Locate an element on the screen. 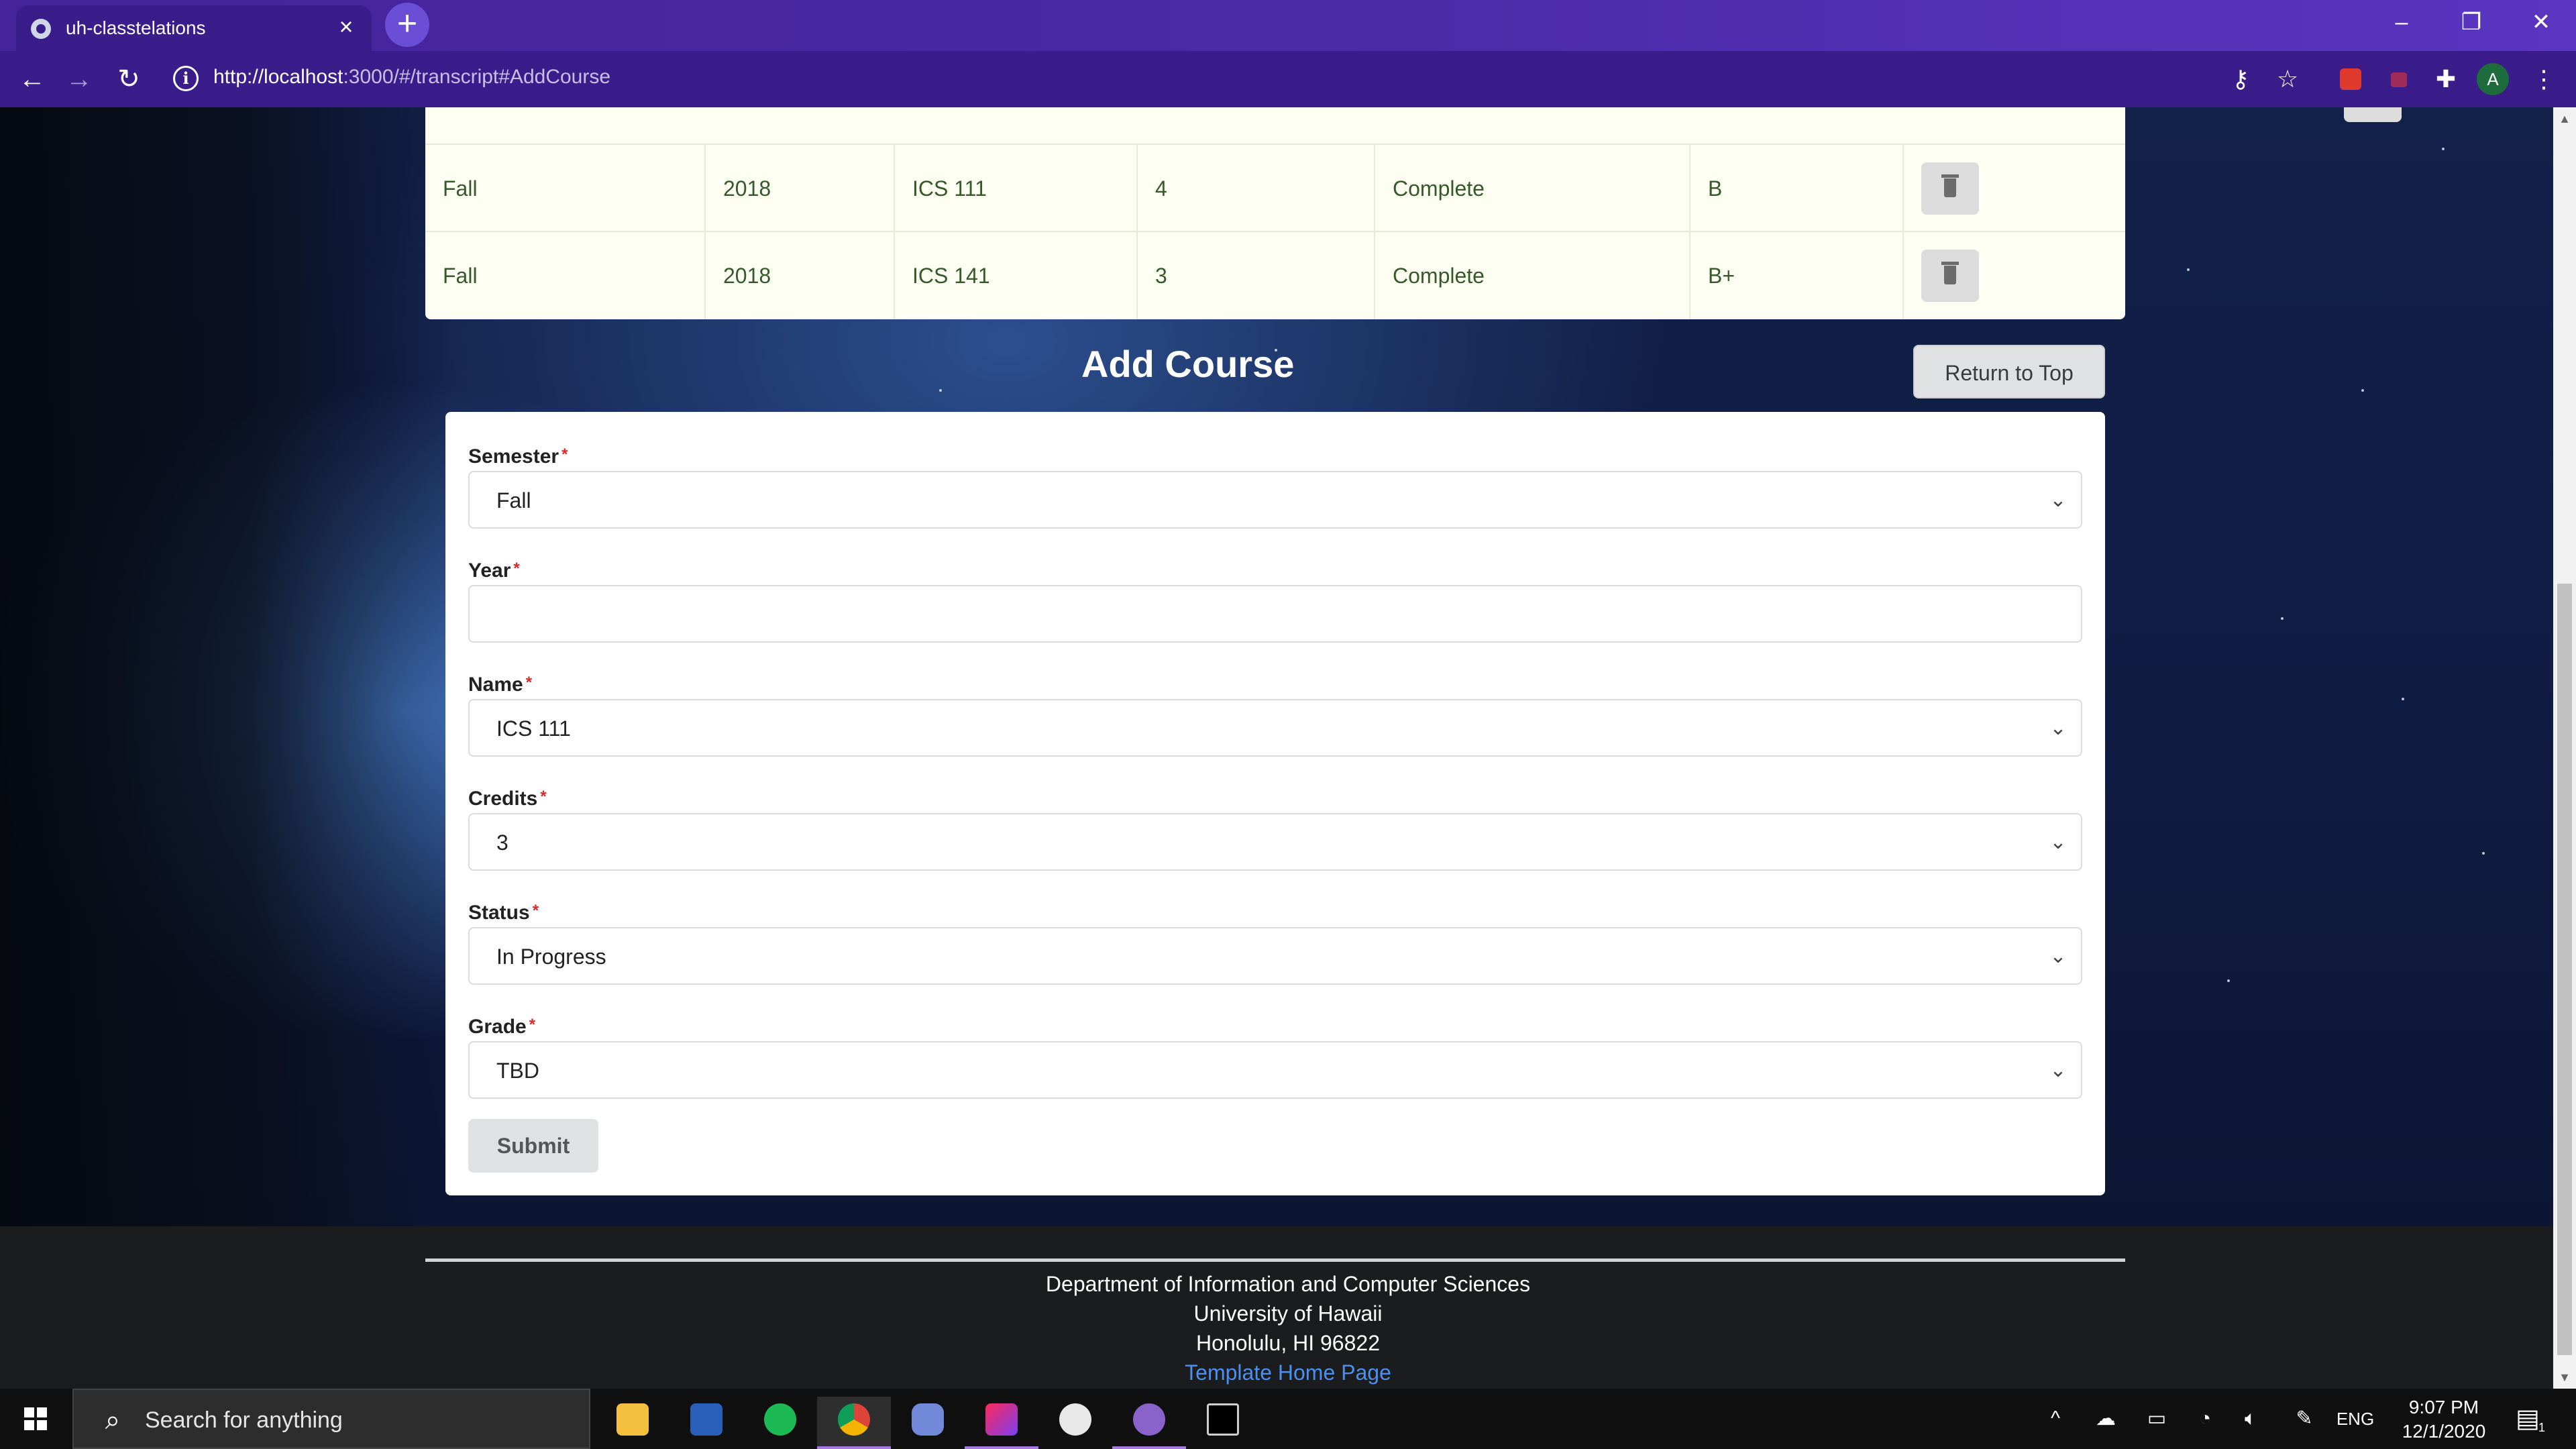 This screenshot has width=2576, height=1449. browser-tab: uh-classtelations × is located at coordinates (194, 28).